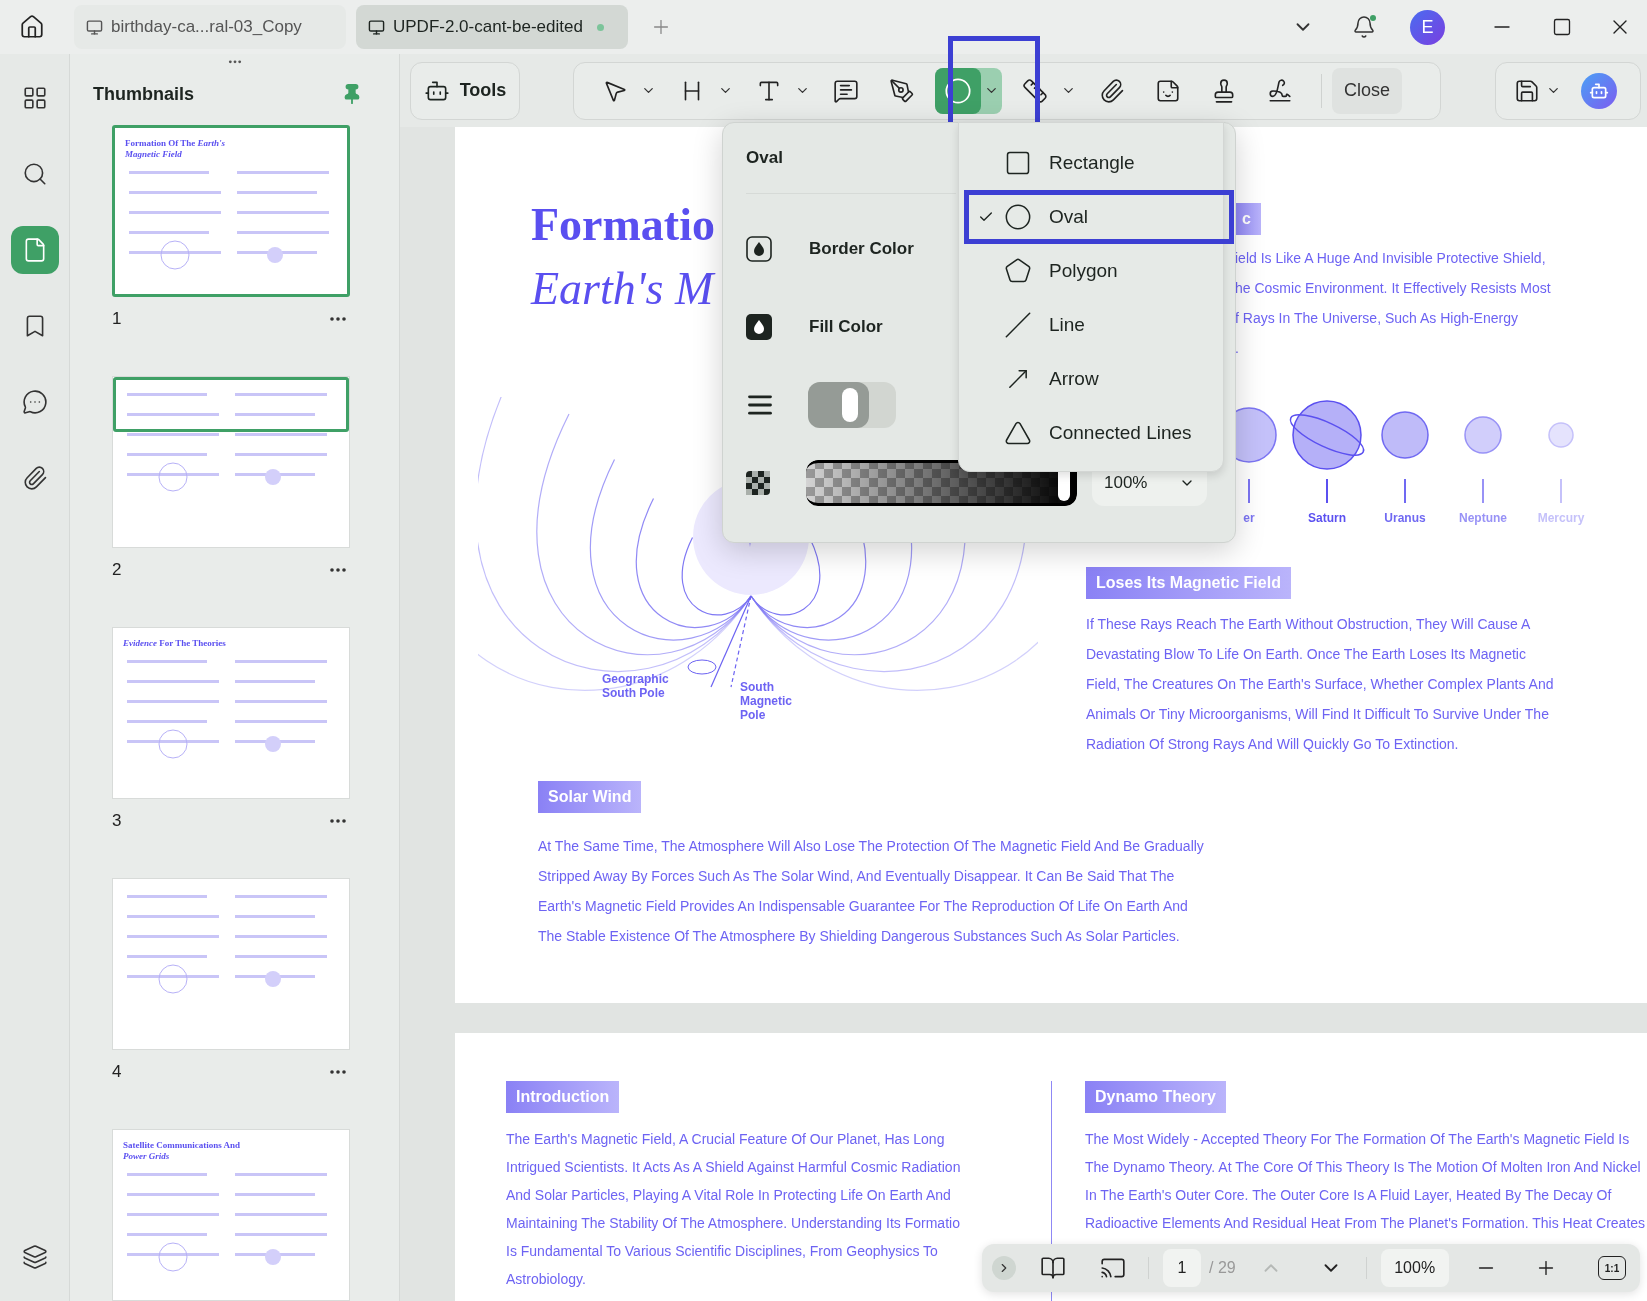 The height and width of the screenshot is (1301, 1647). Describe the element at coordinates (182, 1151) in the screenshot. I see `thumbnail-title: Satellite Communications And Power Grids` at that location.